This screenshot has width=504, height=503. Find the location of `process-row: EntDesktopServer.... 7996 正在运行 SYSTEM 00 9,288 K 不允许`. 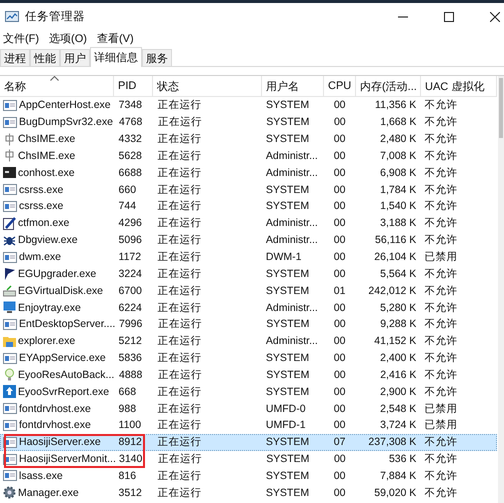

process-row: EntDesktopServer.... 7996 正在运行 SYSTEM 00 9,288 K 不允许 is located at coordinates (248, 324).